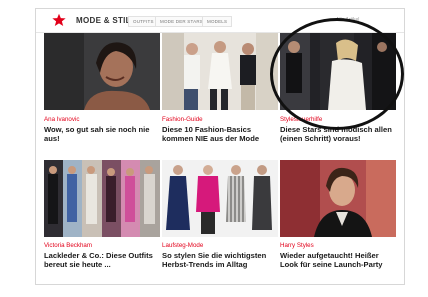 Image resolution: width=428 pixels, height=297 pixels. I want to click on section-title: MODE & STIL, so click(103, 20).